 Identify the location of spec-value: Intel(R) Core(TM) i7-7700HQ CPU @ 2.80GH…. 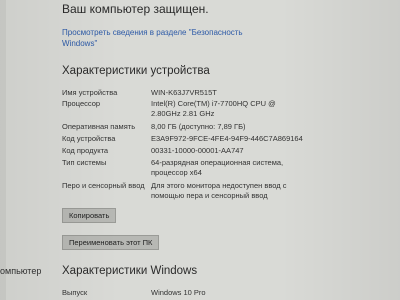
(213, 108).